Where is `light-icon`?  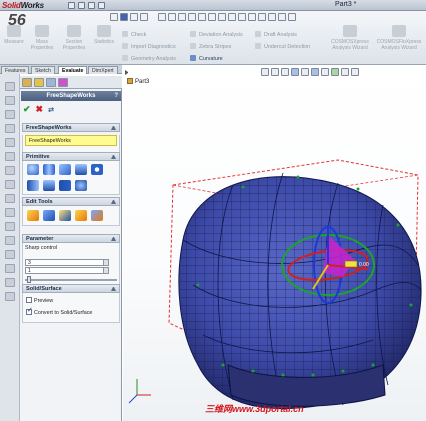
light-icon is located at coordinates (272, 17).